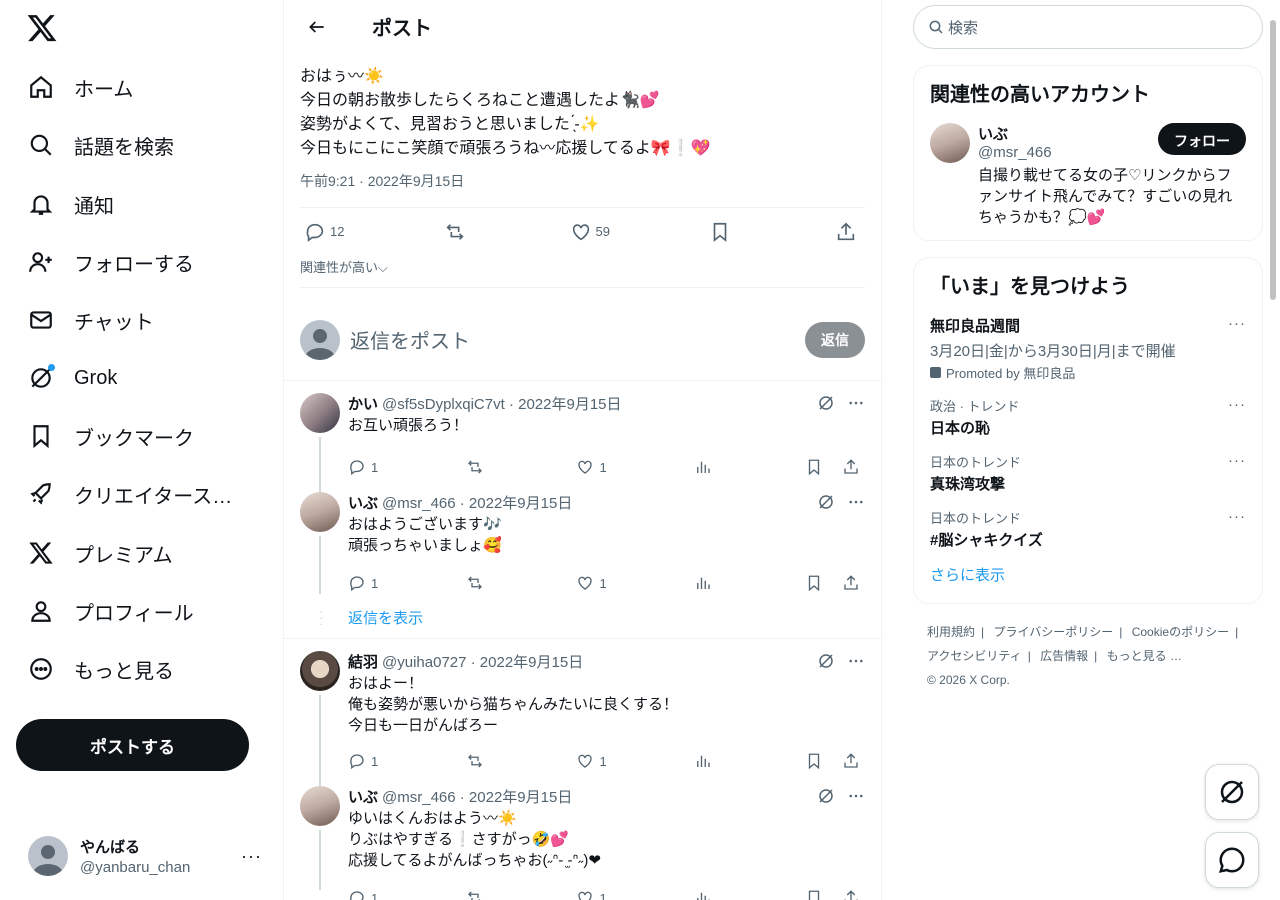 This screenshot has height=900, width=1280. What do you see at coordinates (363, 403) in the screenshot?
I see `reply-author: かい` at bounding box center [363, 403].